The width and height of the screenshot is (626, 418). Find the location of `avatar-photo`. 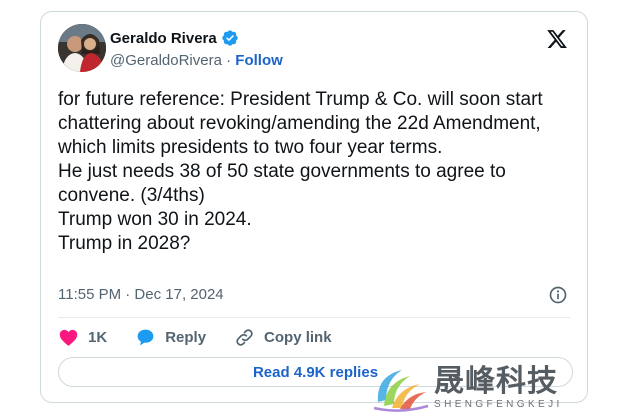

avatar-photo is located at coordinates (82, 48).